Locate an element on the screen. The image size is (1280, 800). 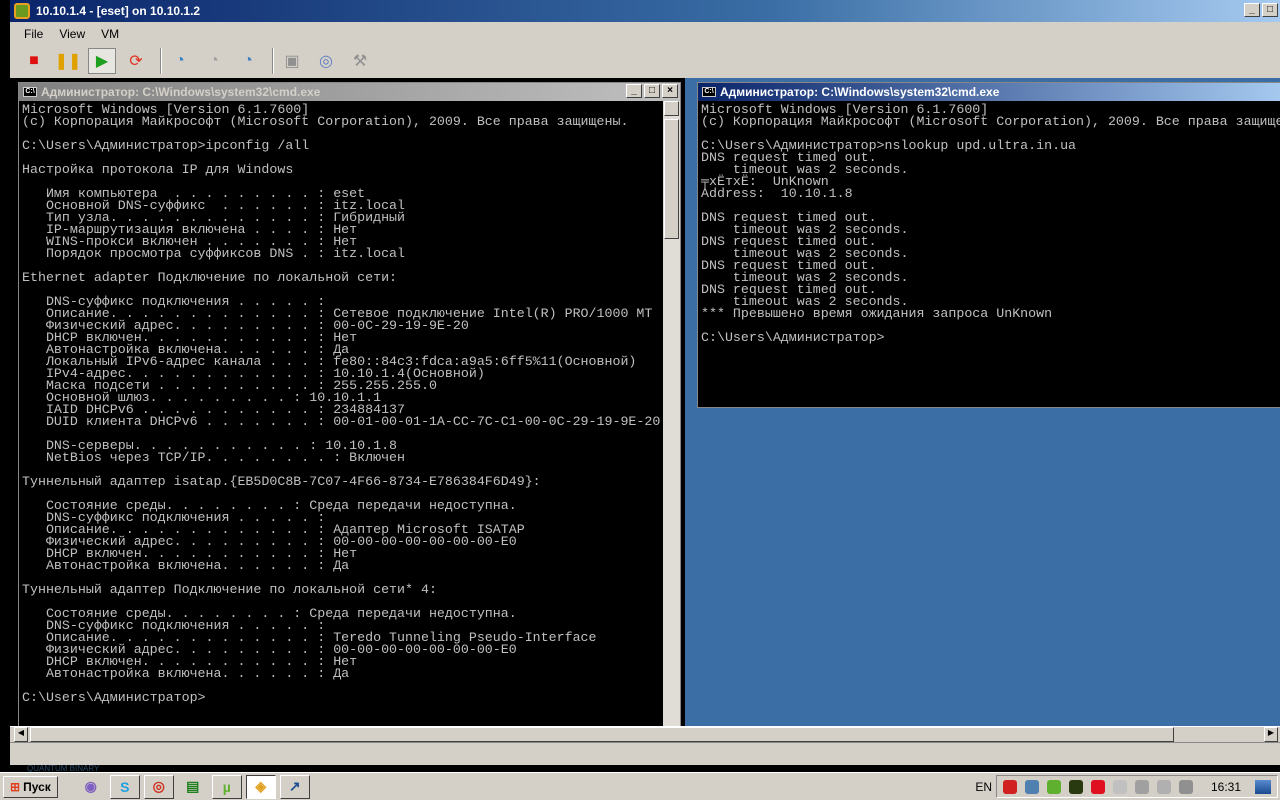
taskbar-utorrent: µ is located at coordinates (226, 786).